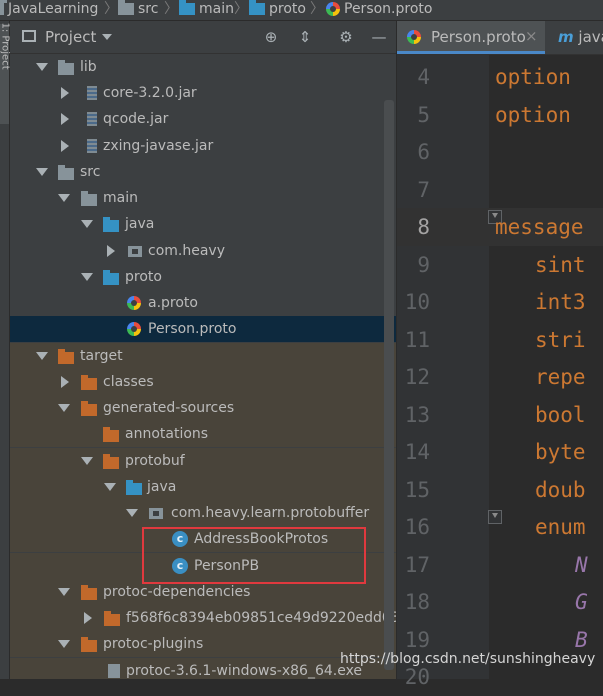 This screenshot has height=696, width=603. I want to click on tree-item-package: com.heavy.learn.protobuffer, so click(203, 513).